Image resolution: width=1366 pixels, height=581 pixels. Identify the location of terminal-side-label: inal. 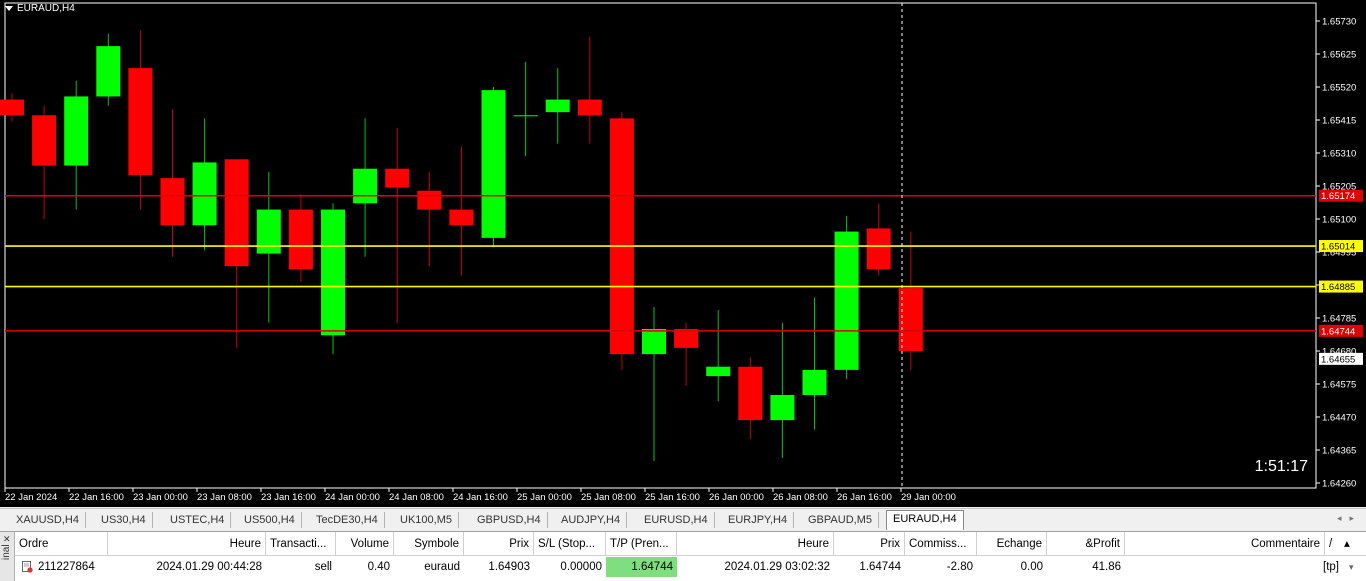
(6, 552).